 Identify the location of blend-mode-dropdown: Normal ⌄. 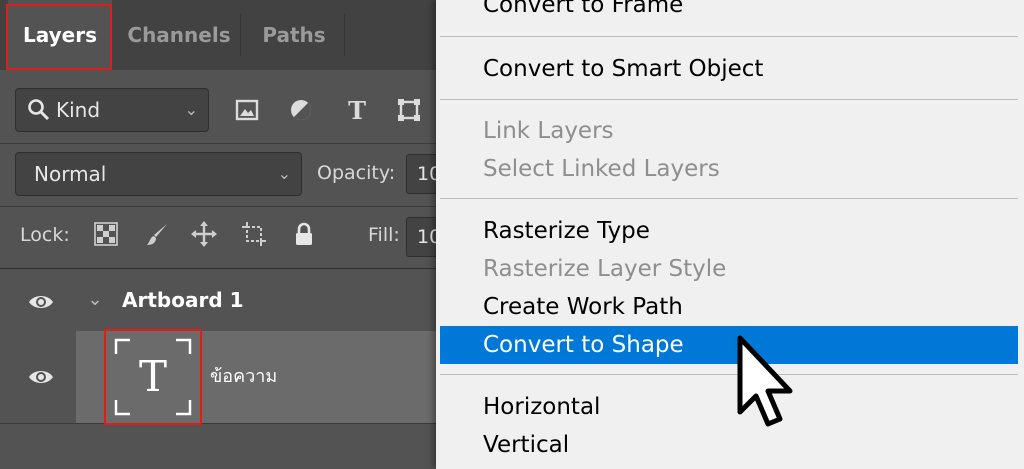
(158, 174).